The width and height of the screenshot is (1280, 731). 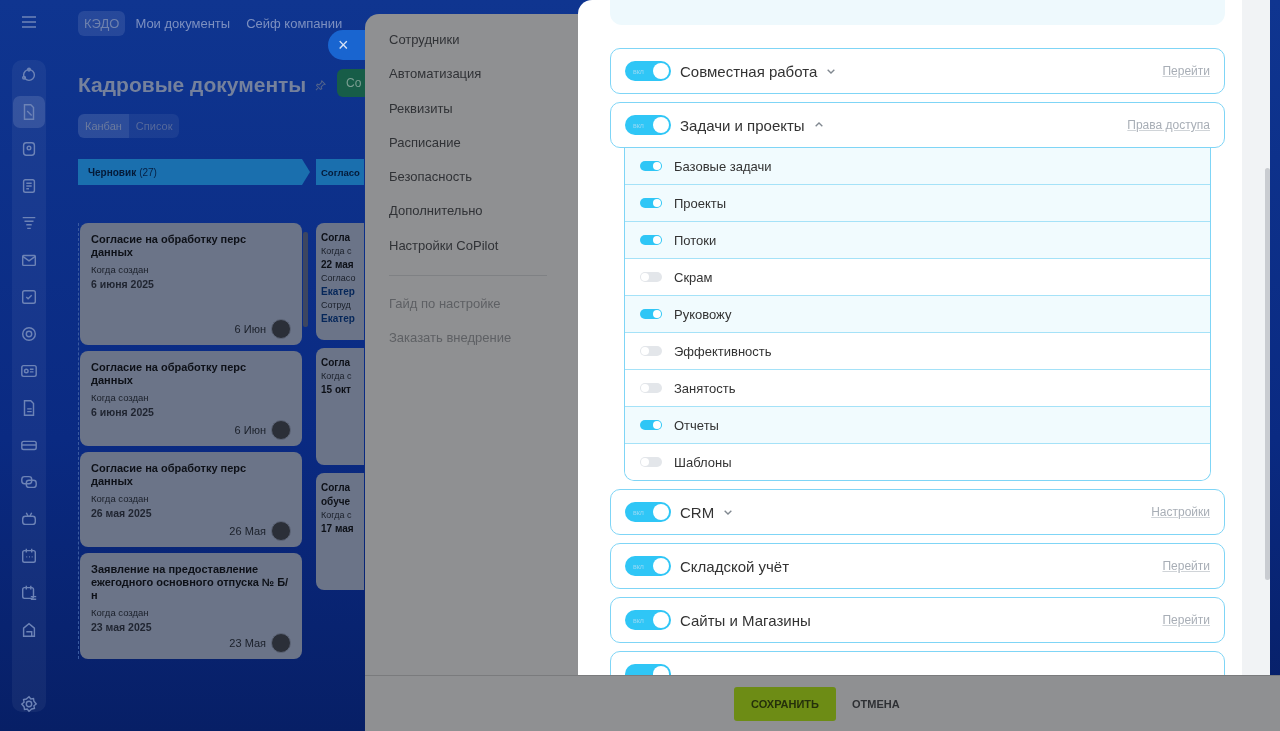 I want to click on document-card: Согла Когда с 15 окт, so click(x=340, y=406).